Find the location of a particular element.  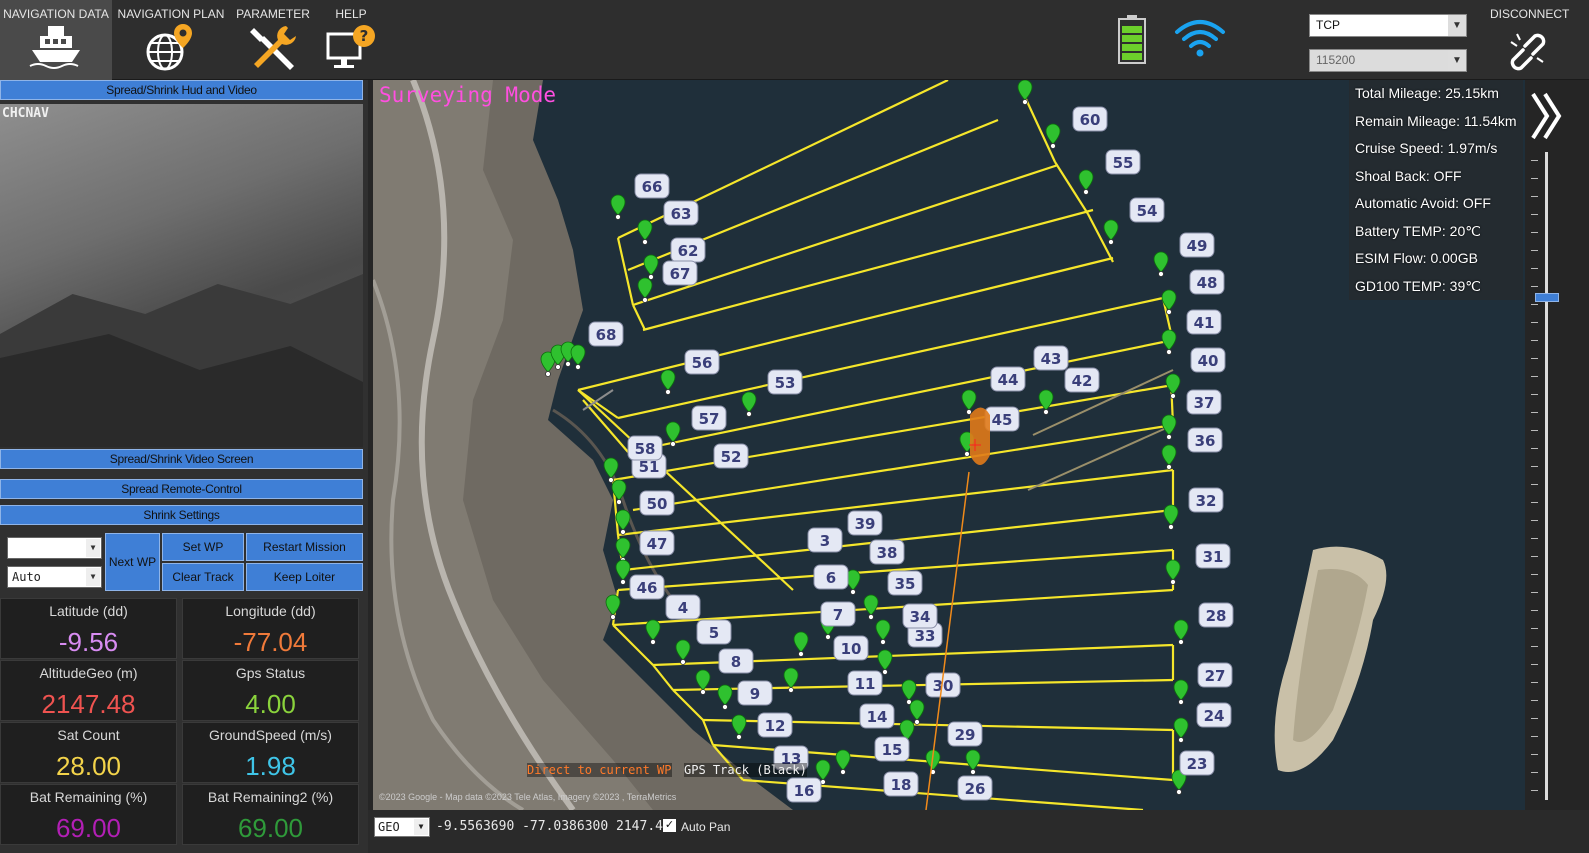

next-wp-button: Next WP is located at coordinates (132, 562).